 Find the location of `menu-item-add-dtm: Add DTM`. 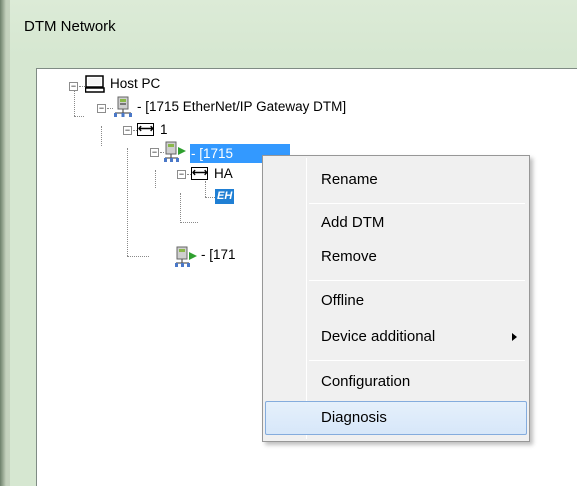

menu-item-add-dtm: Add DTM is located at coordinates (396, 223).